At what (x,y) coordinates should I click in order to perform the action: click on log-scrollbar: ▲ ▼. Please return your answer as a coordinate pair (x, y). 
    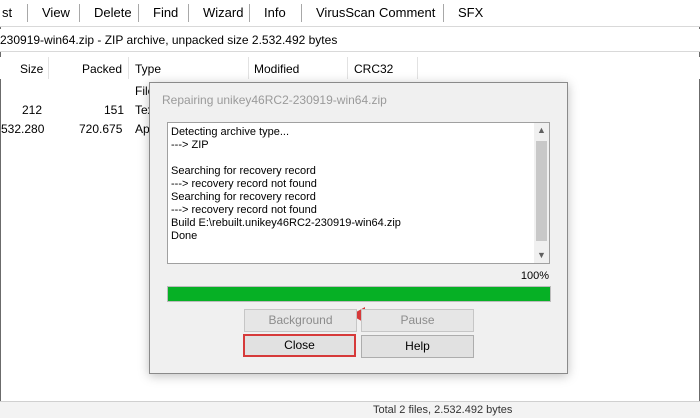
    Looking at the image, I should click on (541, 193).